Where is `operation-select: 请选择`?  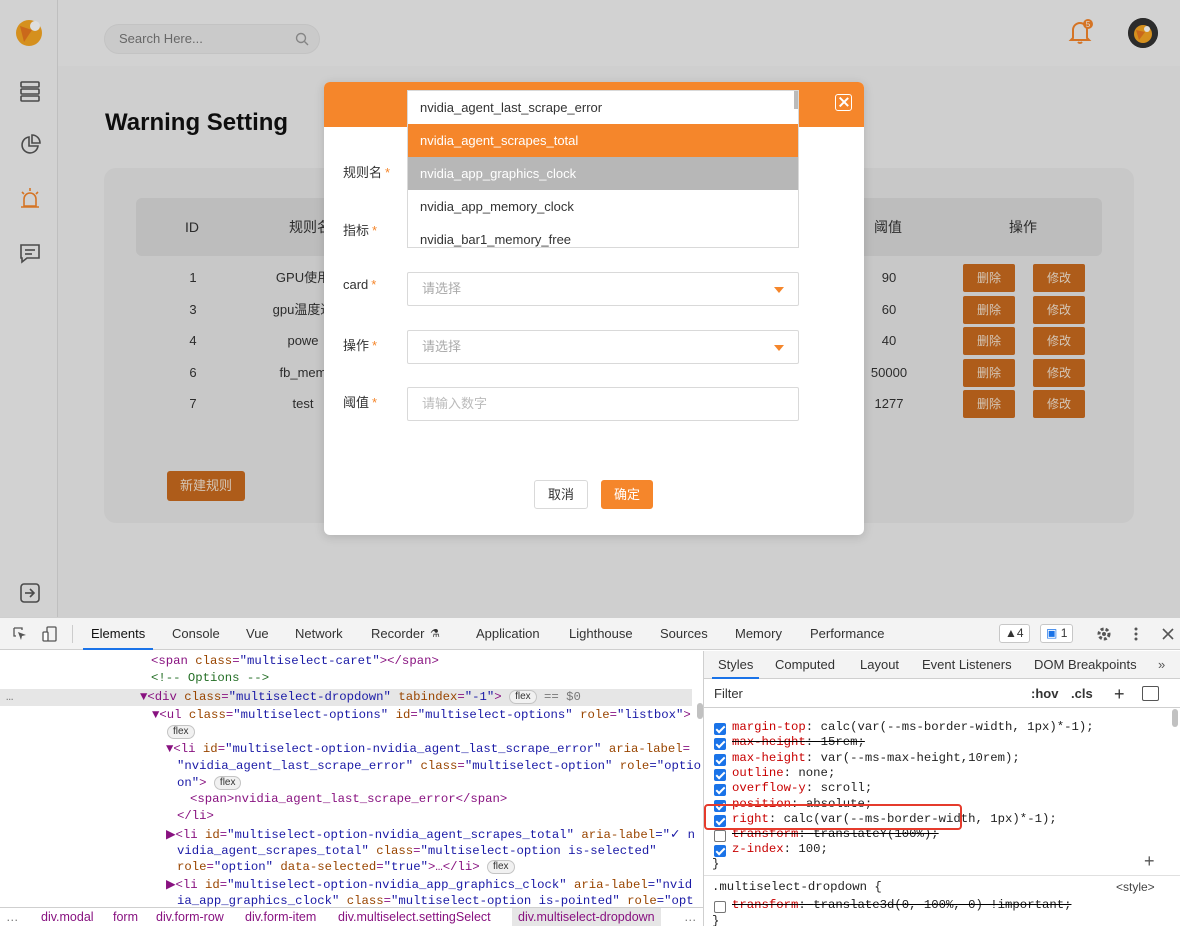 operation-select: 请选择 is located at coordinates (603, 347).